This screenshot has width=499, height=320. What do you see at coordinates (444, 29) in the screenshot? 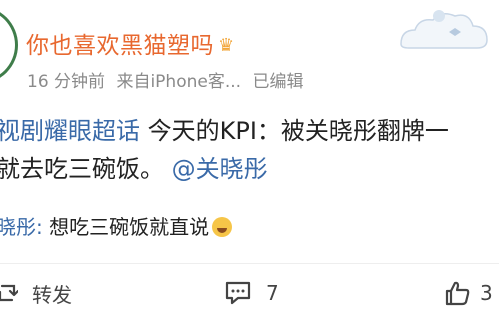
I see `cloud-decoration-icon` at bounding box center [444, 29].